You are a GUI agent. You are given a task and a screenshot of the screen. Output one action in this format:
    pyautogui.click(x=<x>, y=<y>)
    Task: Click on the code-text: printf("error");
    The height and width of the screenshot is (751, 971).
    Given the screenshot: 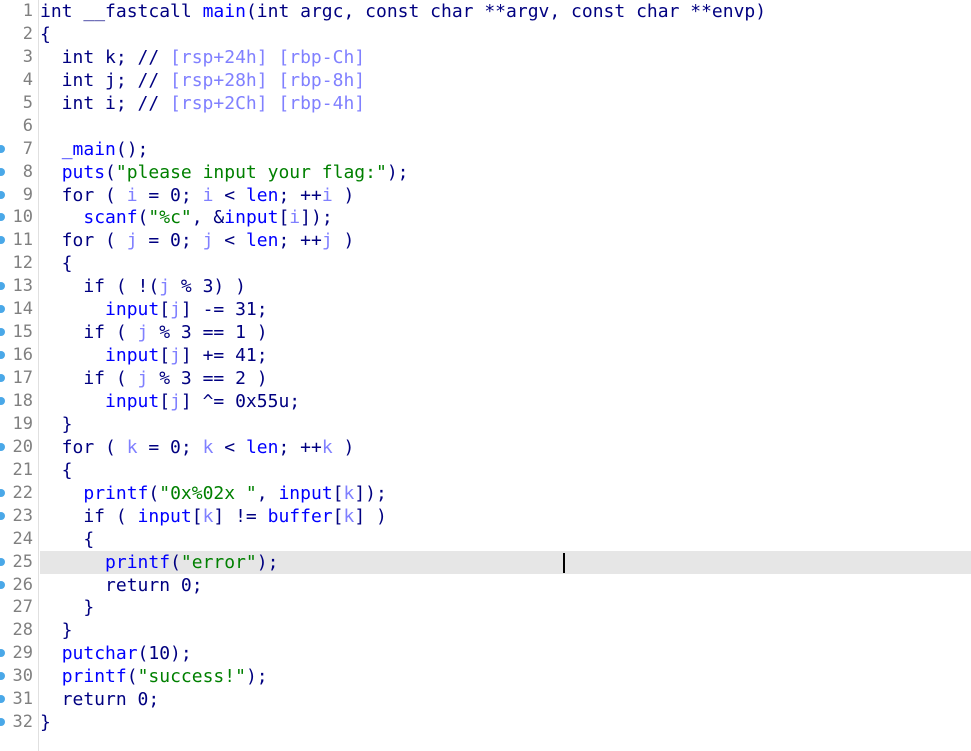 What is the action you would take?
    pyautogui.click(x=505, y=562)
    